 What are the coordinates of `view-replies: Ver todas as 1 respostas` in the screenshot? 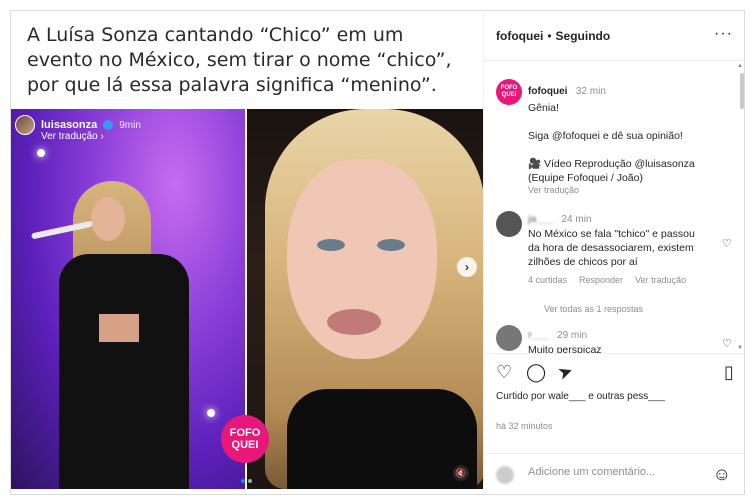 It's located at (593, 308).